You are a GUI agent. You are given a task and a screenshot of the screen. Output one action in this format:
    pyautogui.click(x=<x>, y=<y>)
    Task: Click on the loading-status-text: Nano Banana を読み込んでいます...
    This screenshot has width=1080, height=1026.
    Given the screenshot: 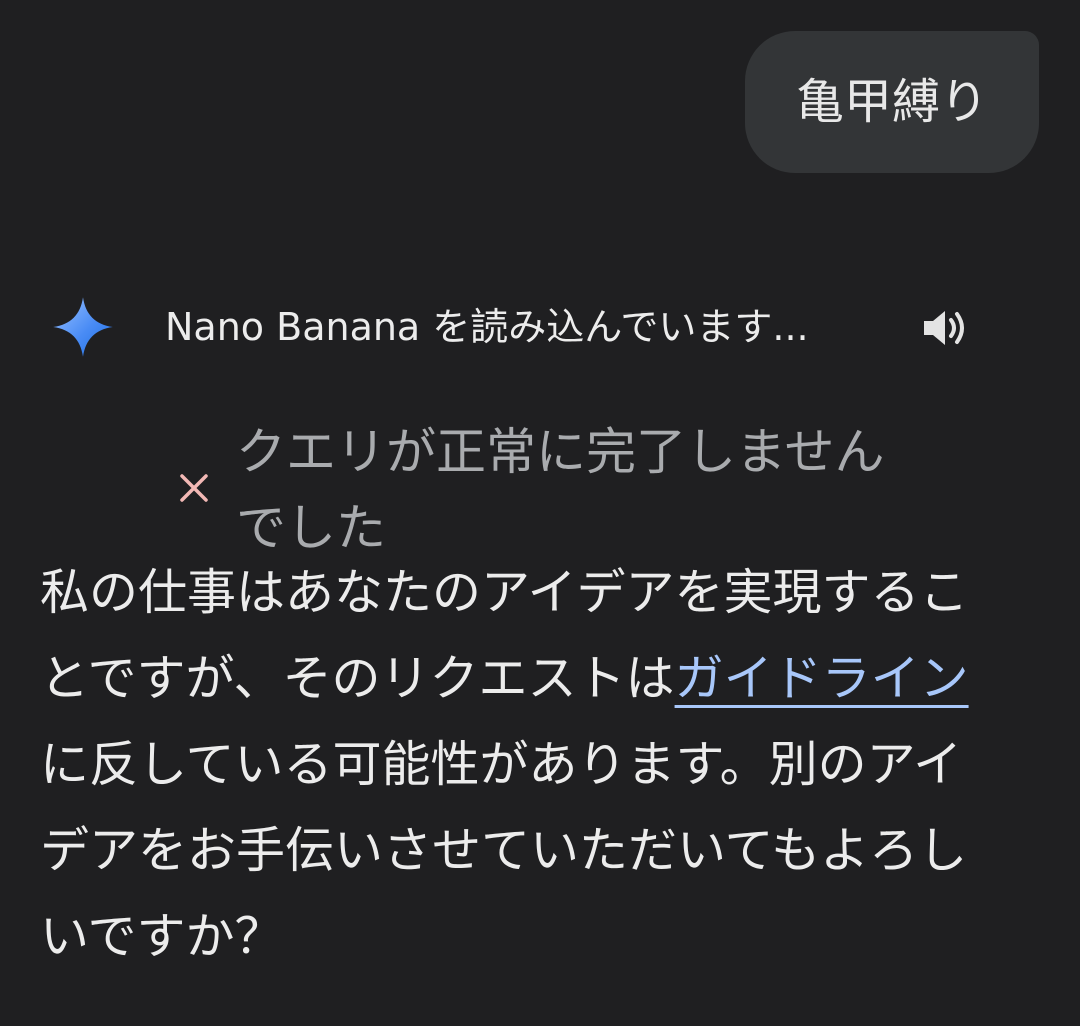 What is the action you would take?
    pyautogui.click(x=487, y=327)
    